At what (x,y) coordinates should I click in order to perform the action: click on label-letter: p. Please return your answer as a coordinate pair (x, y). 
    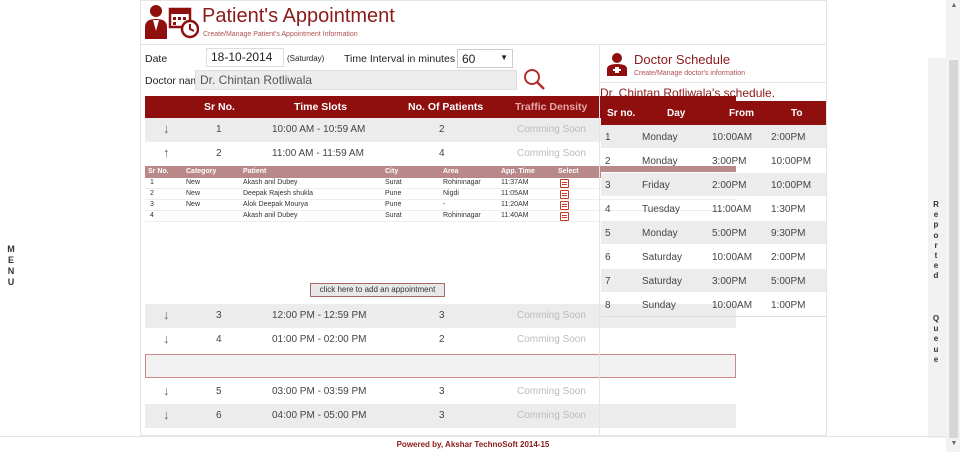
    Looking at the image, I should click on (936, 225).